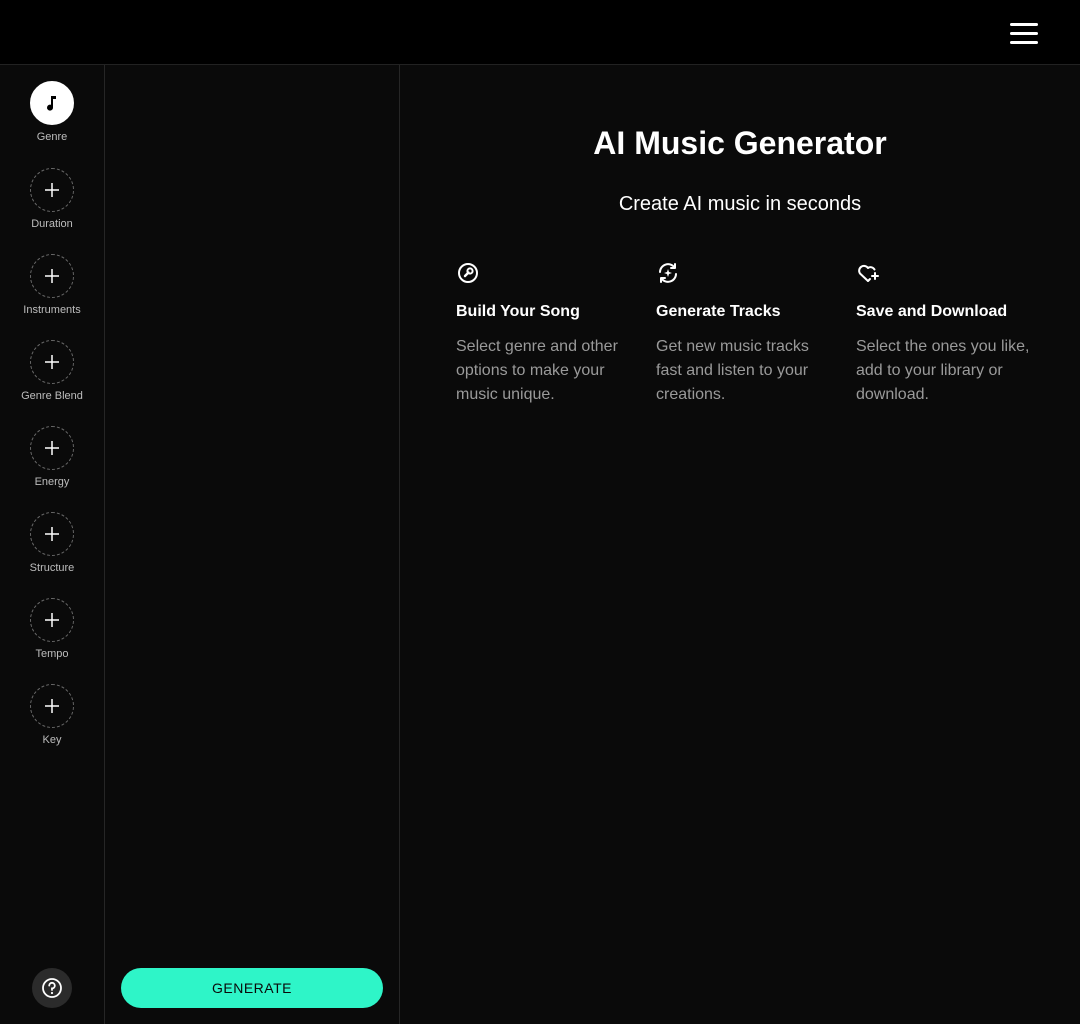 This screenshot has height=1024, width=1080. I want to click on top-bar, so click(540, 32).